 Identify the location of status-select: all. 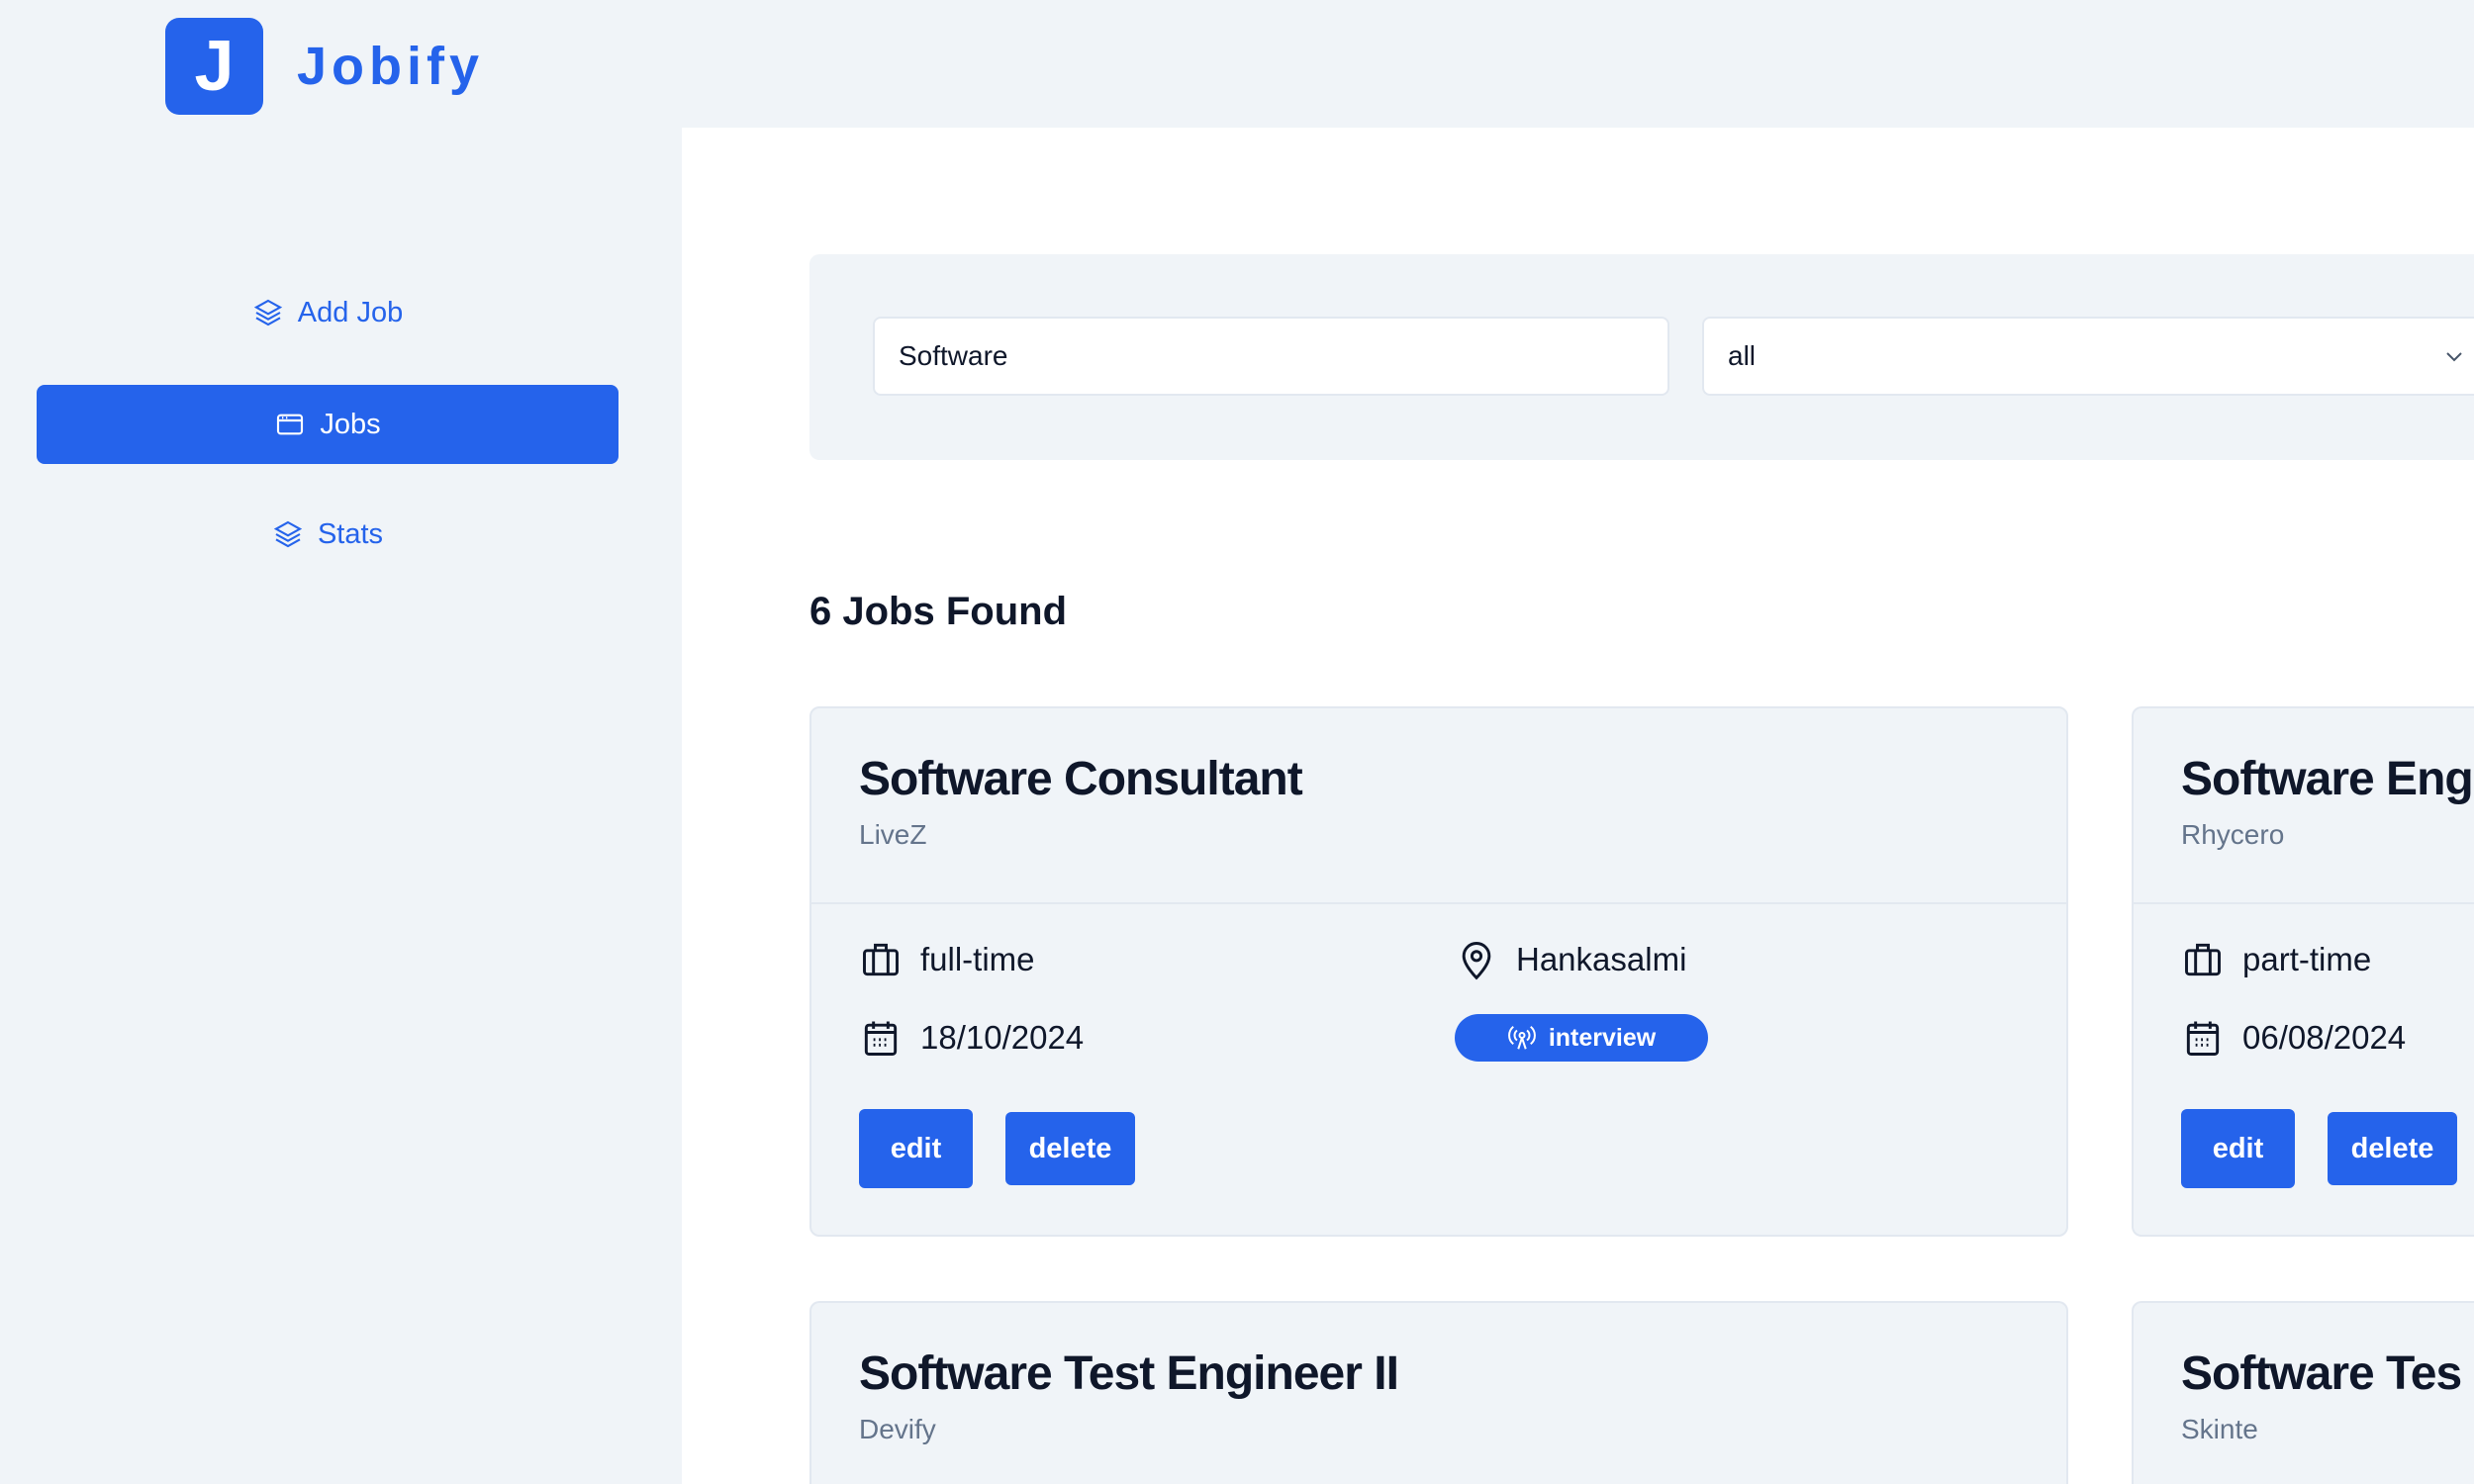
(2088, 356).